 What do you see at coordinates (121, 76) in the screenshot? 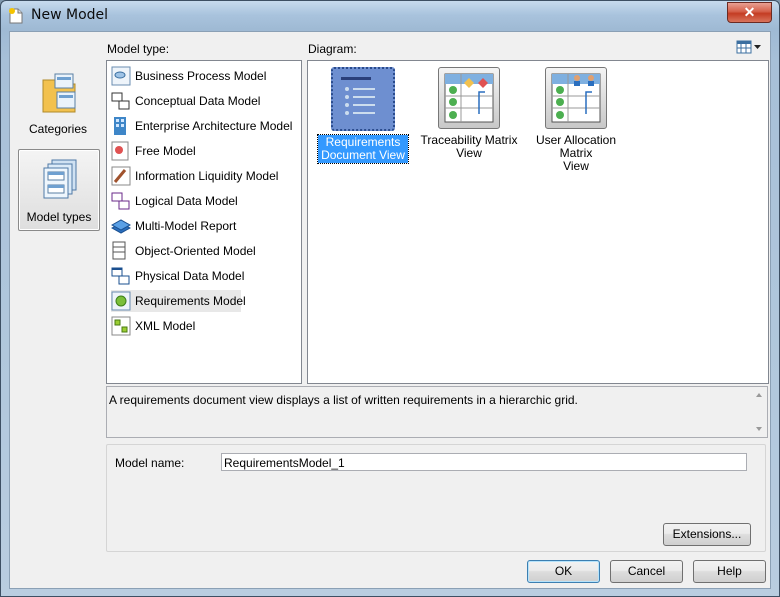
I see `business-process-model-icon` at bounding box center [121, 76].